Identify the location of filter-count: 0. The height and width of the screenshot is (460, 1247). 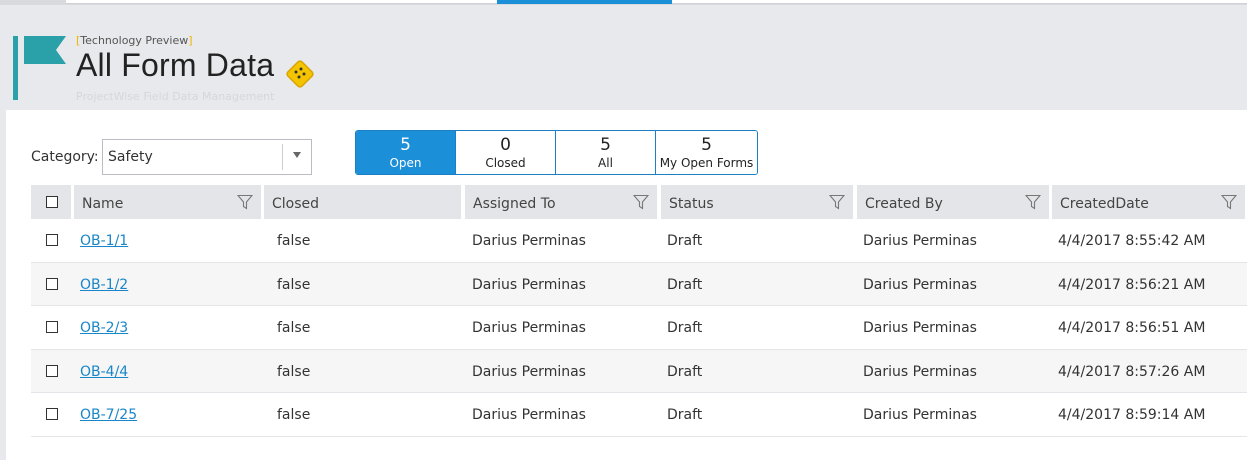
(505, 145).